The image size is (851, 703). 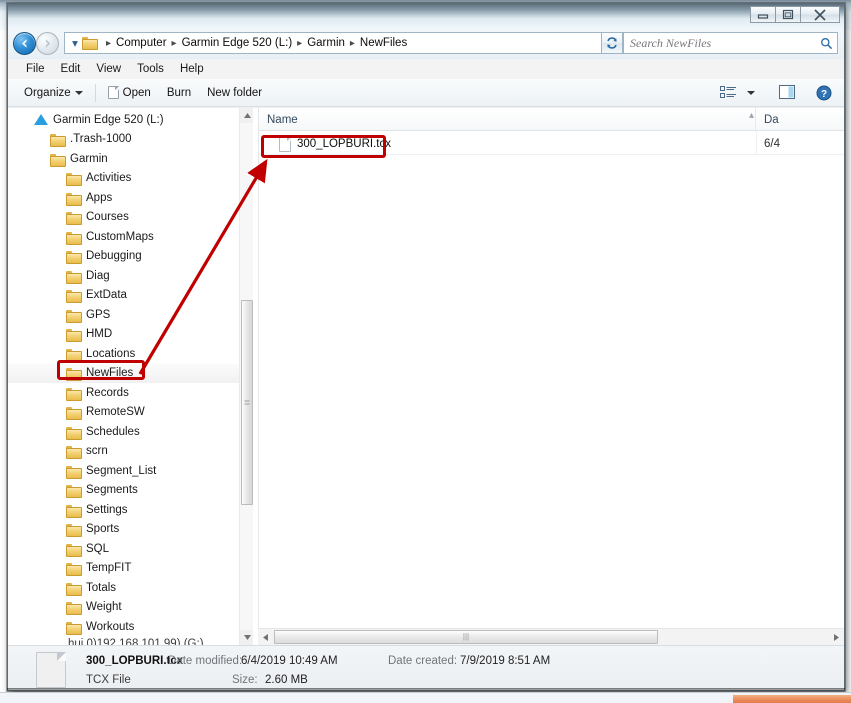 What do you see at coordinates (47, 43) in the screenshot?
I see `forward-button` at bounding box center [47, 43].